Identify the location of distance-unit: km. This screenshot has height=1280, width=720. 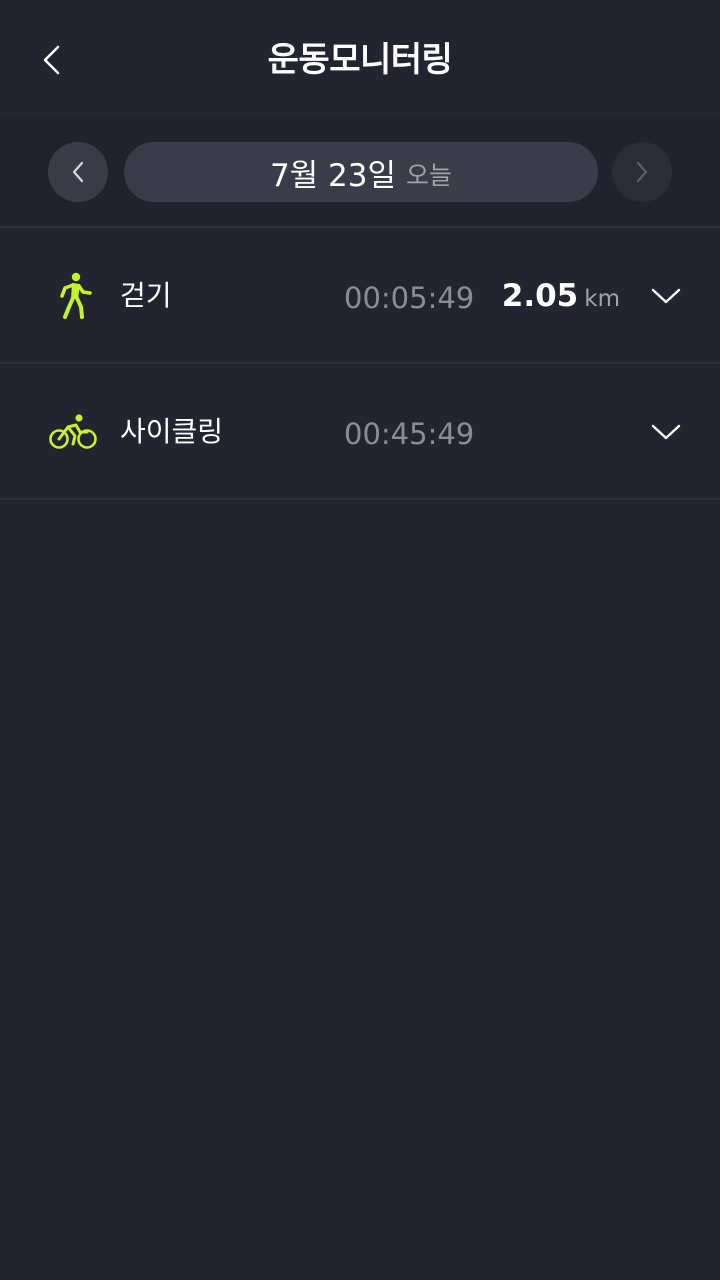
(602, 299).